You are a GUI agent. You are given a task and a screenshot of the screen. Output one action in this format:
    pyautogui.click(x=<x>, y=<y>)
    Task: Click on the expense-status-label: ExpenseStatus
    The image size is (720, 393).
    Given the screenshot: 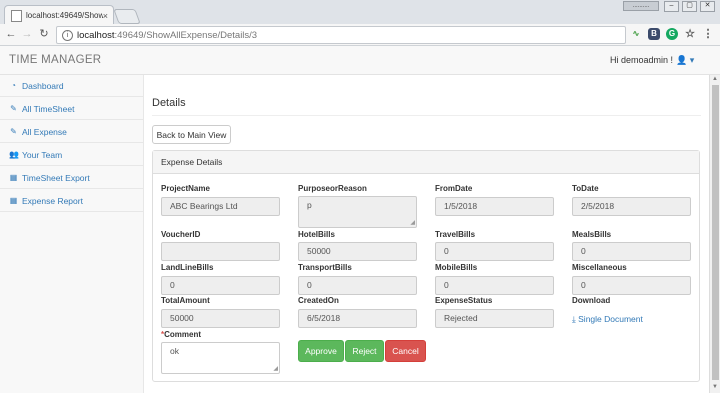 What is the action you would take?
    pyautogui.click(x=464, y=300)
    